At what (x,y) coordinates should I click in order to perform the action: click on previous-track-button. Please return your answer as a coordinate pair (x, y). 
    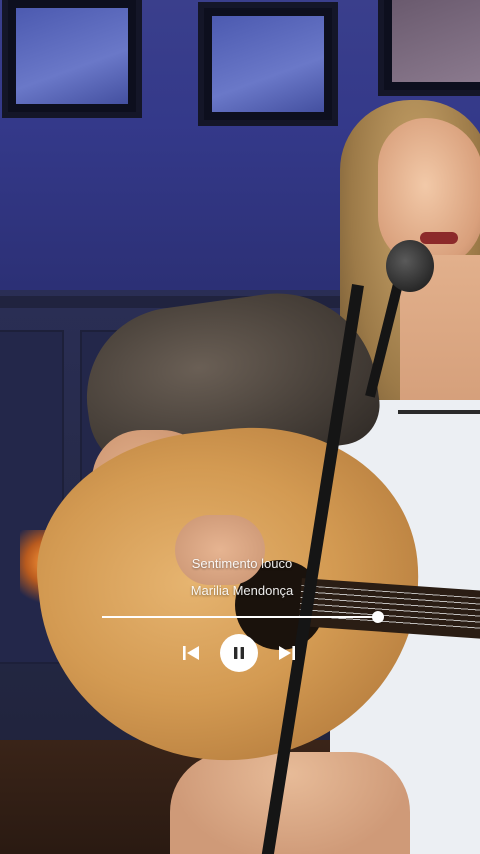
    Looking at the image, I should click on (191, 653).